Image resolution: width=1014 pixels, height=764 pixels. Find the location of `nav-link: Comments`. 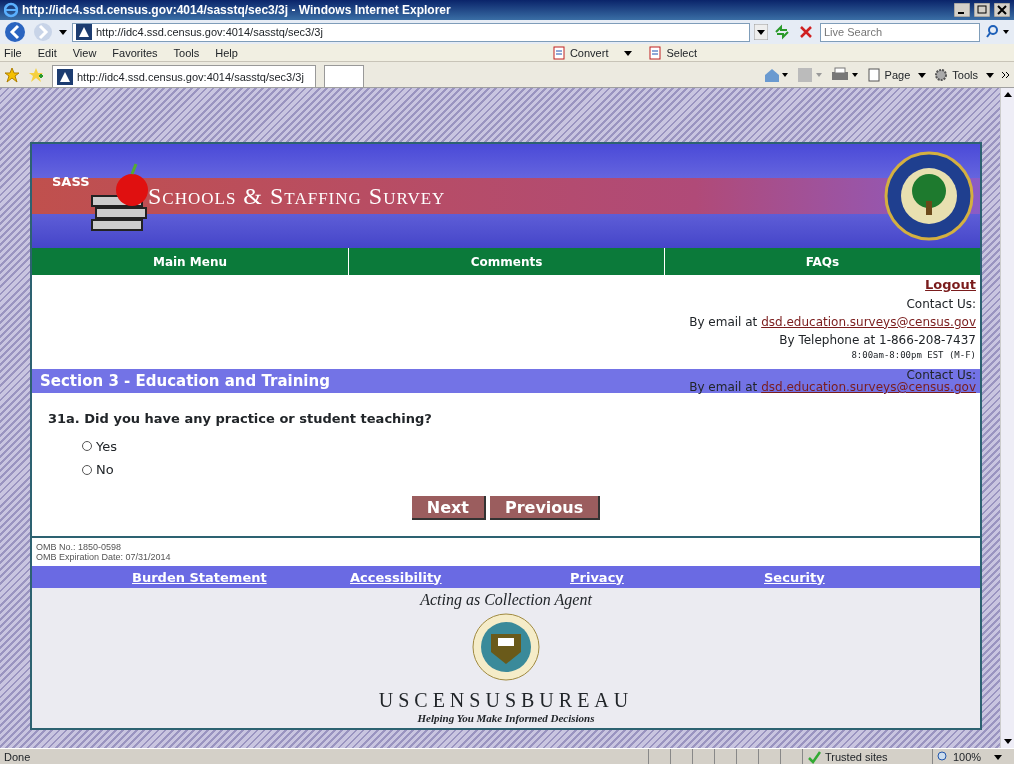

nav-link: Comments is located at coordinates (506, 261).